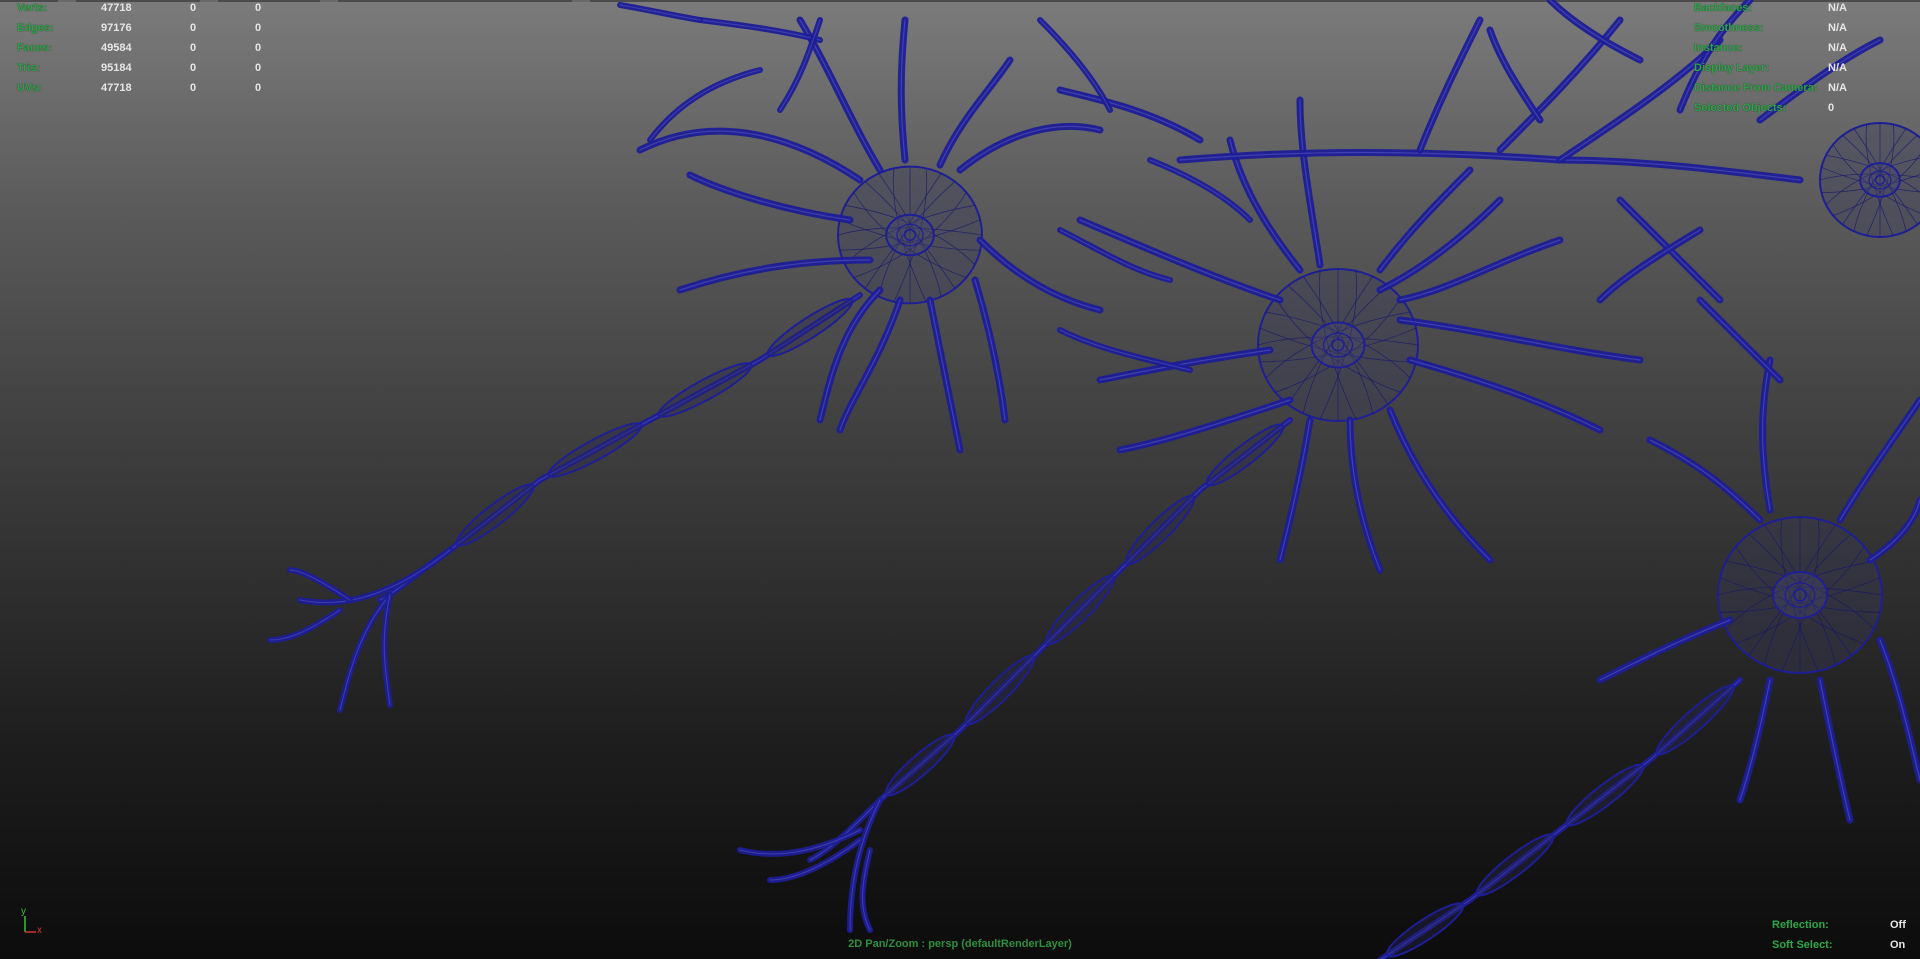 This screenshot has width=1920, height=959. I want to click on camera-name-label: 2D Pan/Zoom : persp (defaultRenderLayer), so click(960, 944).